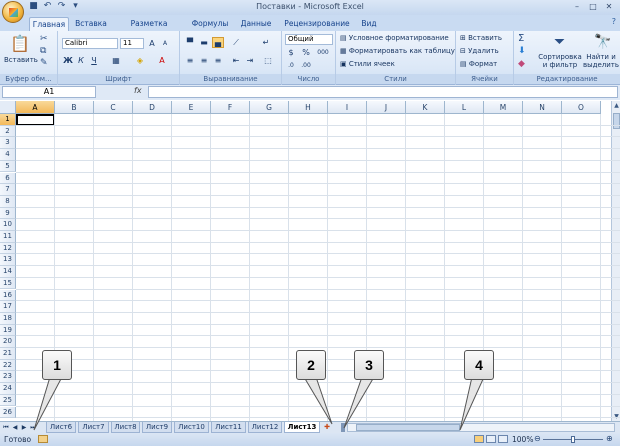 Image resolution: width=620 pixels, height=446 pixels. Describe the element at coordinates (472, 403) in the screenshot. I see `callout-4-pointer` at that location.